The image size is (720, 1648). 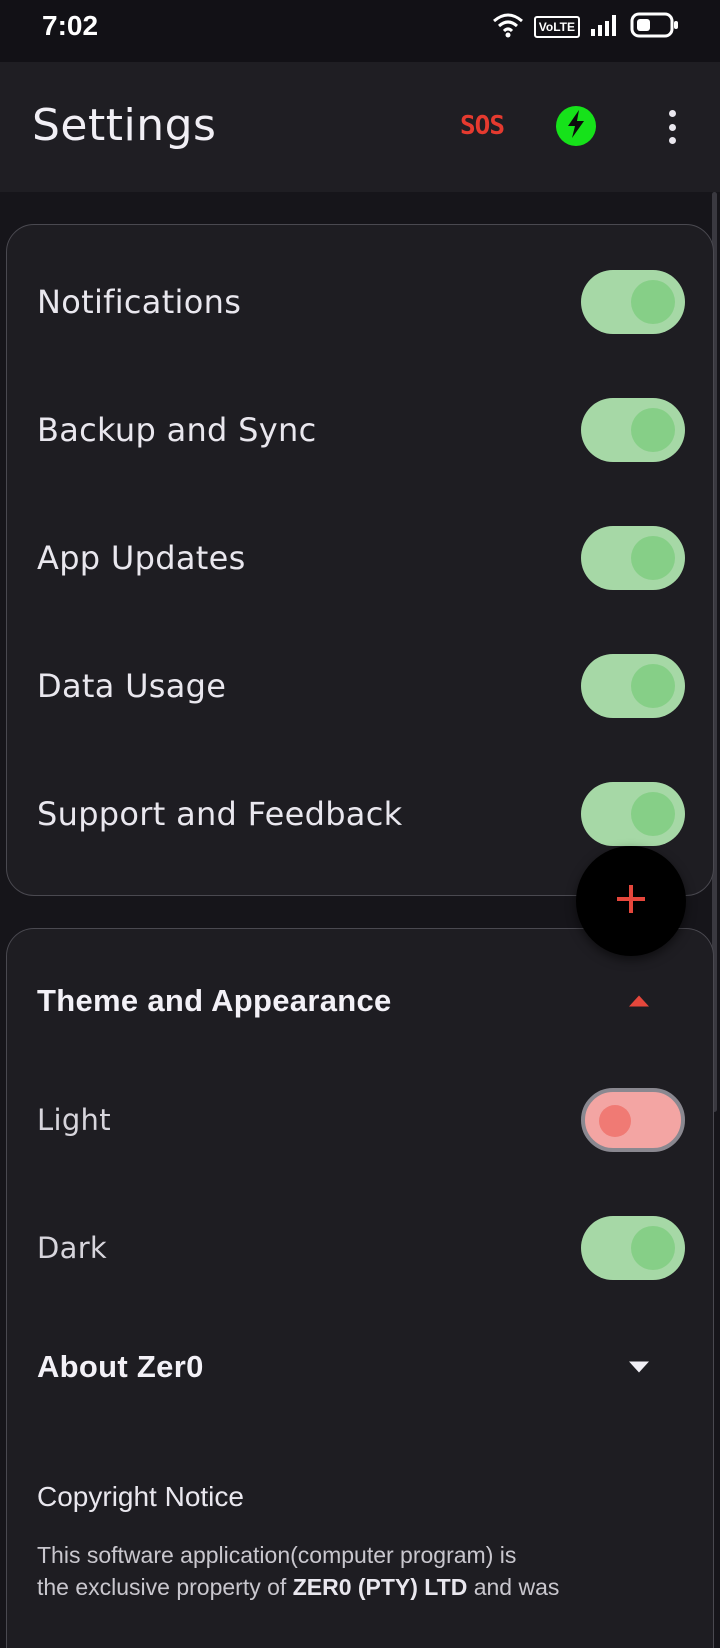 I want to click on sos-button: SOS, so click(x=482, y=126).